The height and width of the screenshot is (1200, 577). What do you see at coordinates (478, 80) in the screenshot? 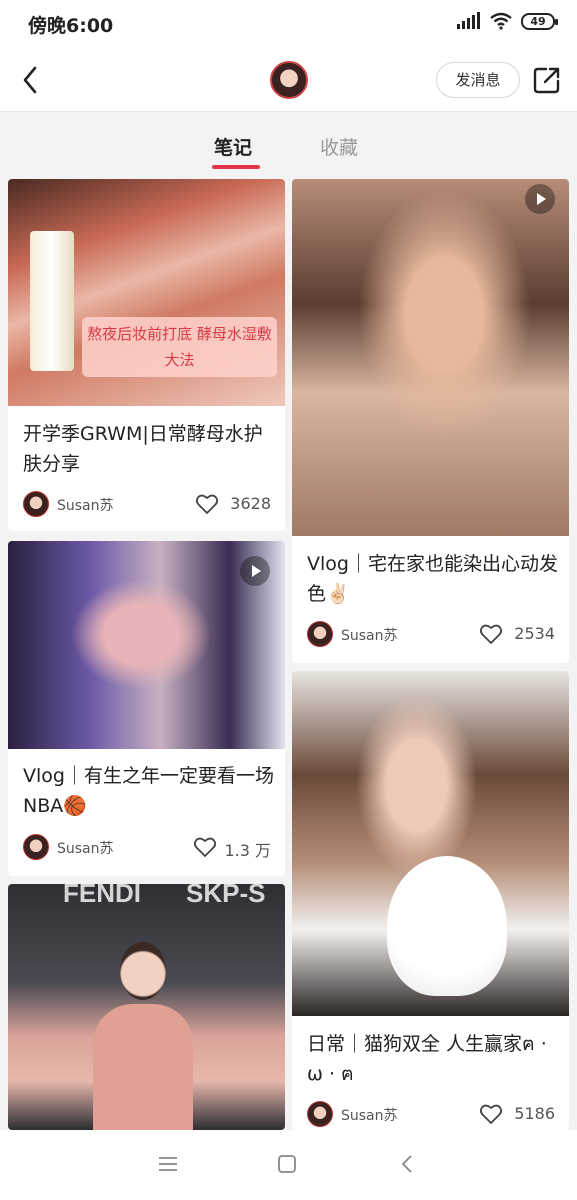
I see `send-message-button: 发消息` at bounding box center [478, 80].